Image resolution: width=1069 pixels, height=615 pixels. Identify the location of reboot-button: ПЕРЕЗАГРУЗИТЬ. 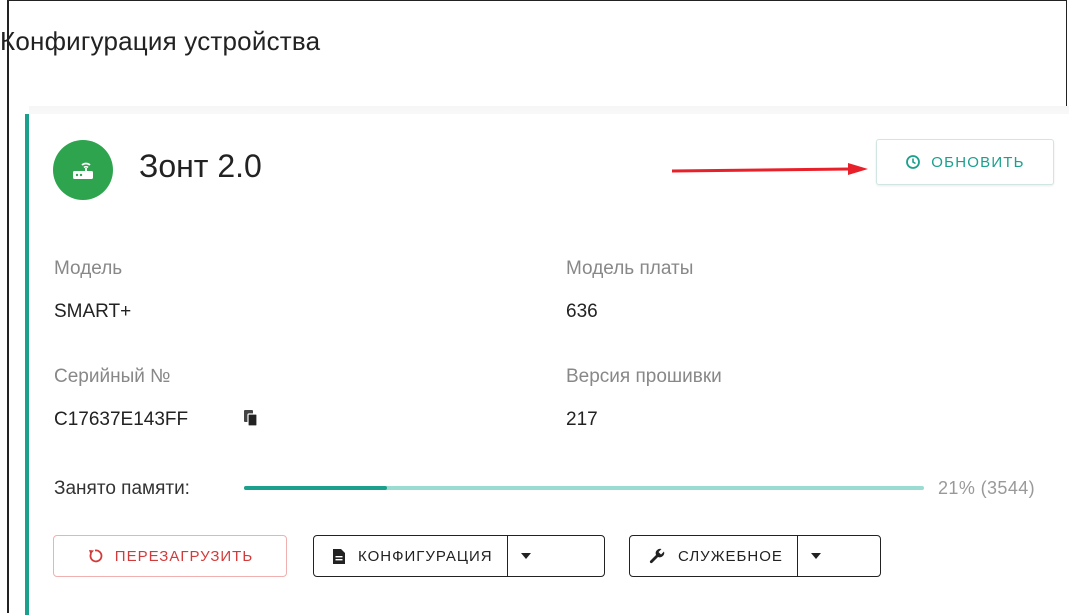
(170, 556).